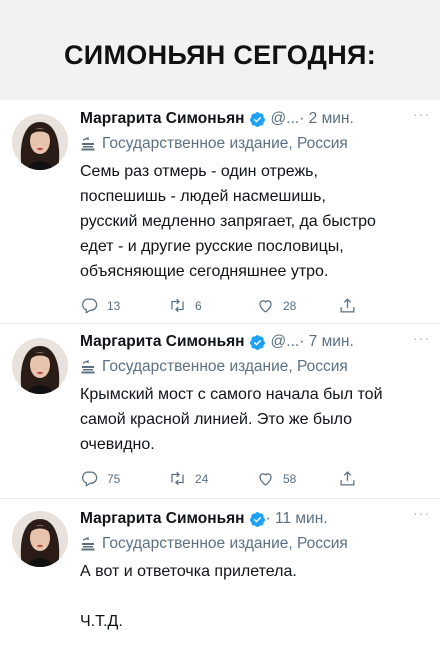 The width and height of the screenshot is (440, 647). What do you see at coordinates (326, 342) in the screenshot?
I see `timestamp: · 7 мин.` at bounding box center [326, 342].